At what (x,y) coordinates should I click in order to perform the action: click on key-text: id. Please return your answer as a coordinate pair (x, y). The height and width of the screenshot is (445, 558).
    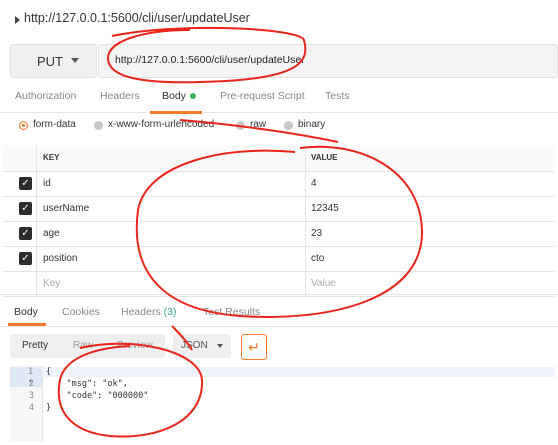
    Looking at the image, I should click on (47, 183).